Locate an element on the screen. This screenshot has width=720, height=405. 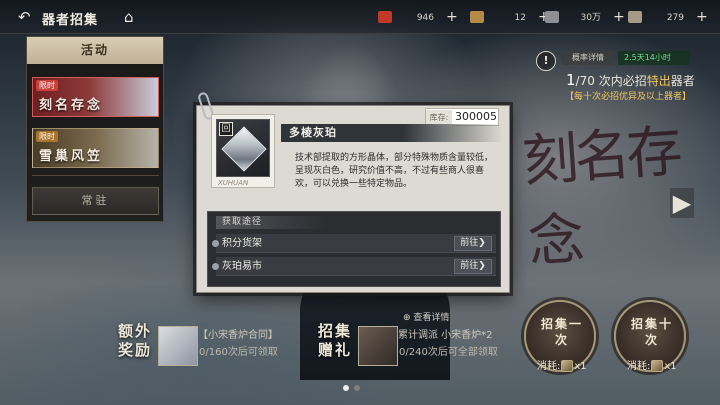
gift-title: 招集赠礼 is located at coordinates (335, 340).